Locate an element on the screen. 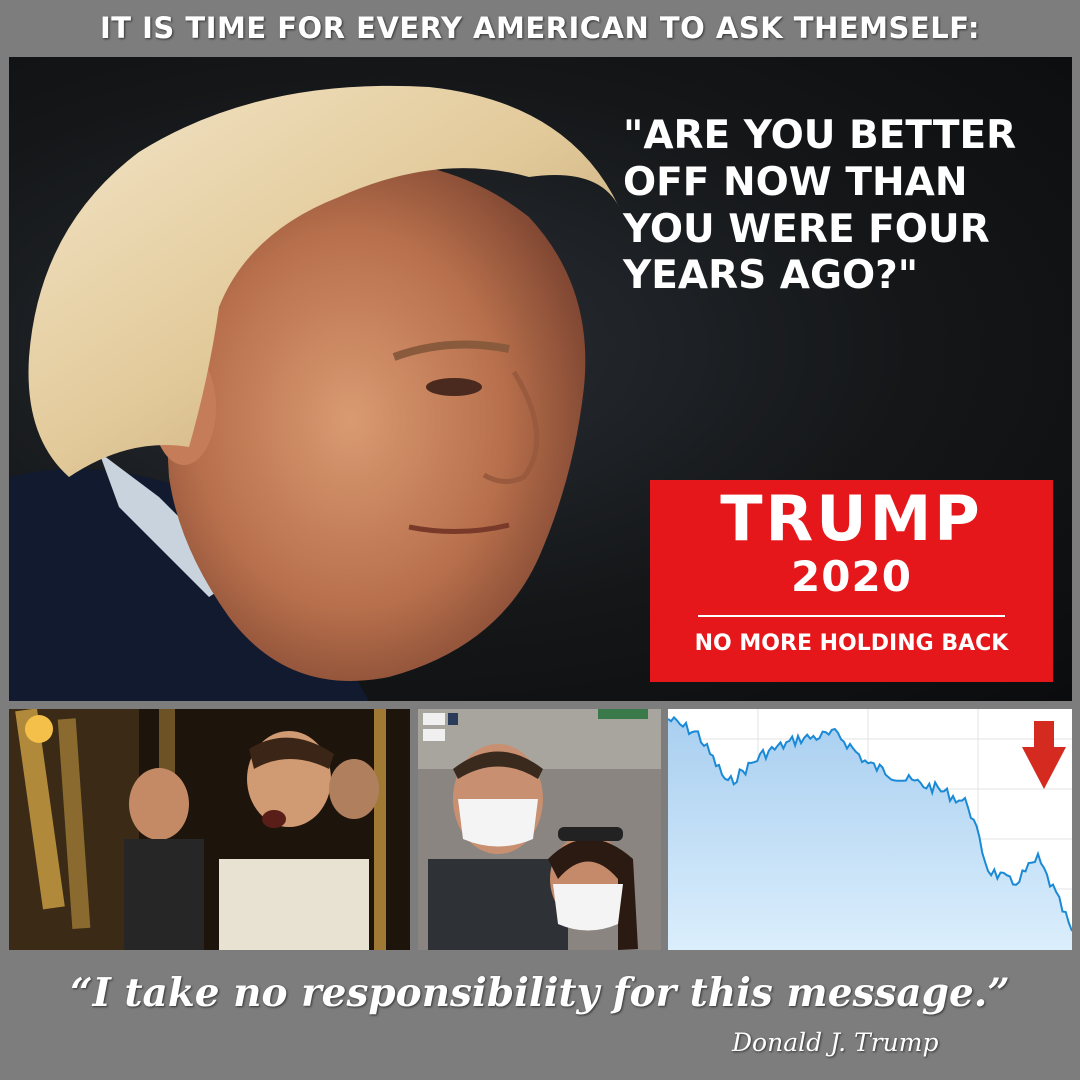 The height and width of the screenshot is (1080, 1080). campaign-badge: TRUMP 2020 NO MORE HOLDING BACK is located at coordinates (851, 581).